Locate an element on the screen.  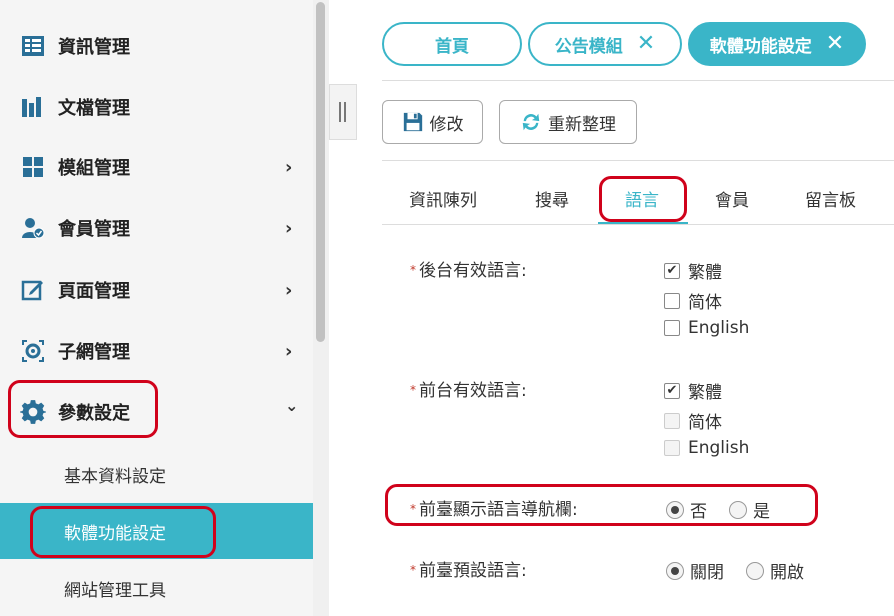
sidebar-subitem-site-tools: 網站管理工具 is located at coordinates (156, 588).